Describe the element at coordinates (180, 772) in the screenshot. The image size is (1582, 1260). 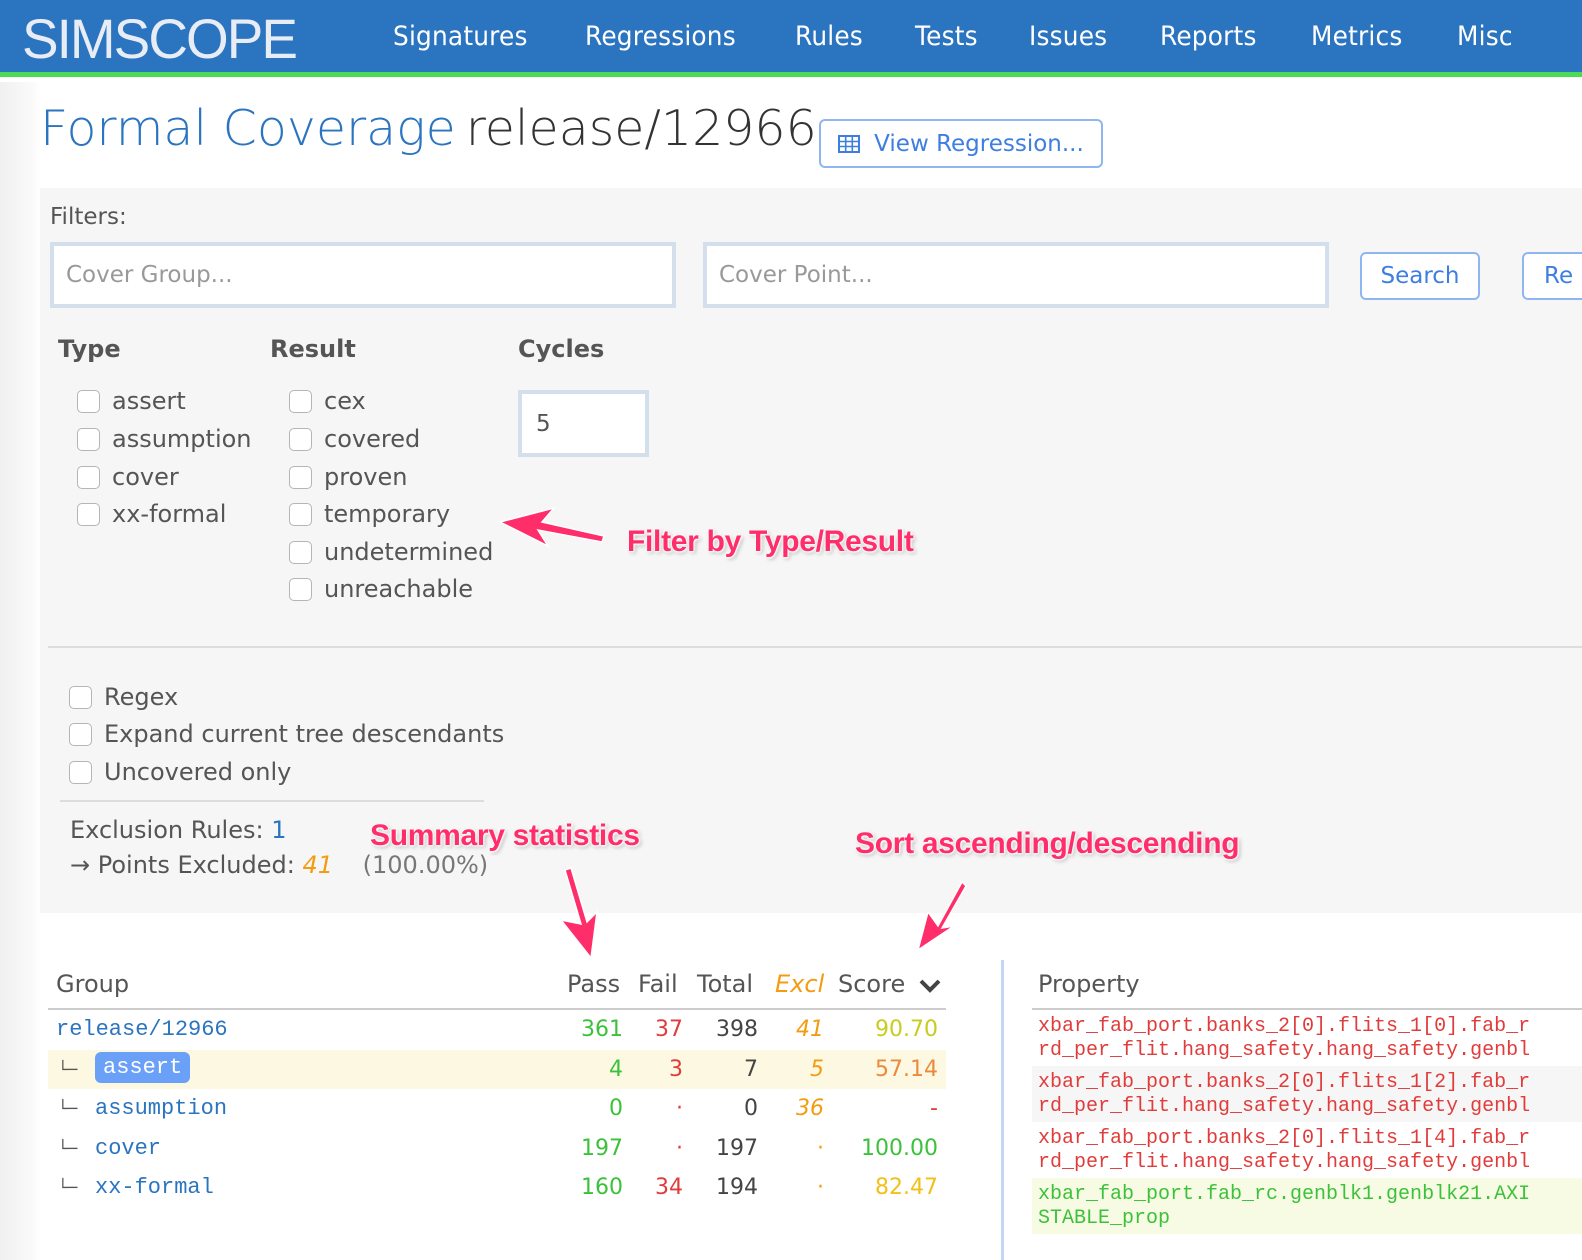
I see `option-uncovered-only: Uncovered only` at that location.